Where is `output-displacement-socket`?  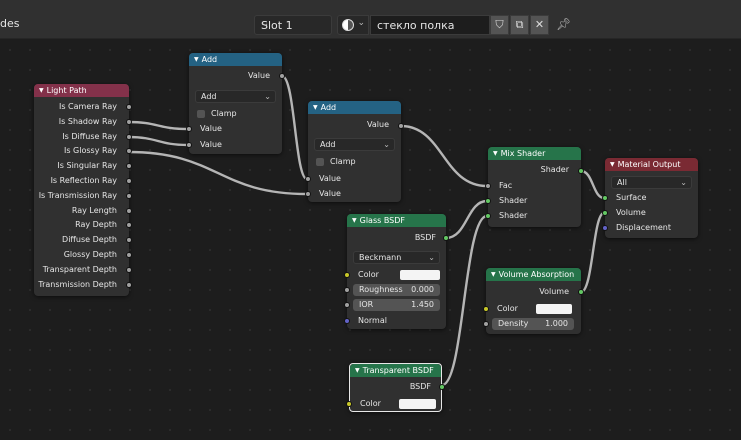
output-displacement-socket is located at coordinates (605, 228).